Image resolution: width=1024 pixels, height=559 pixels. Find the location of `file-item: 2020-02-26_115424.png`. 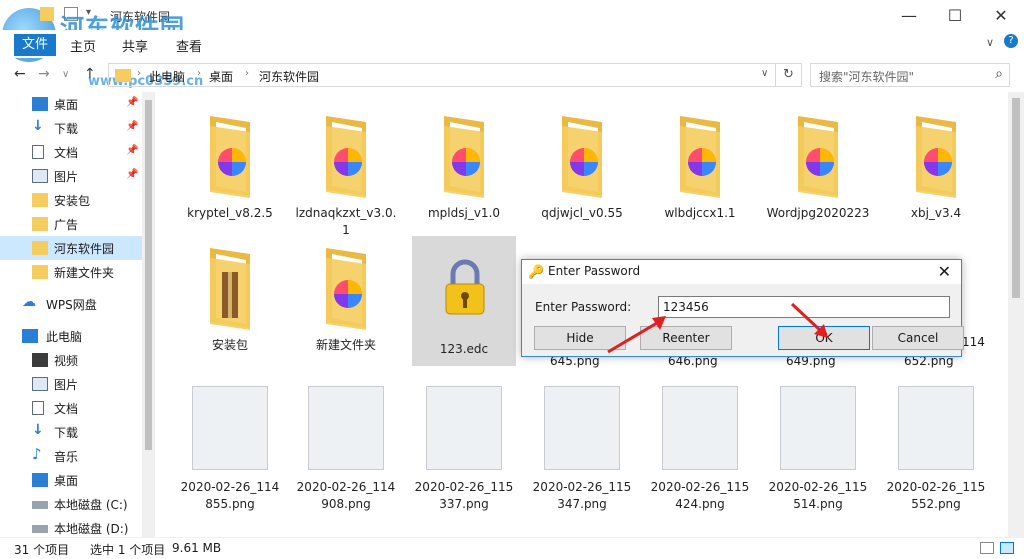

file-item: 2020-02-26_115424.png is located at coordinates (700, 442).